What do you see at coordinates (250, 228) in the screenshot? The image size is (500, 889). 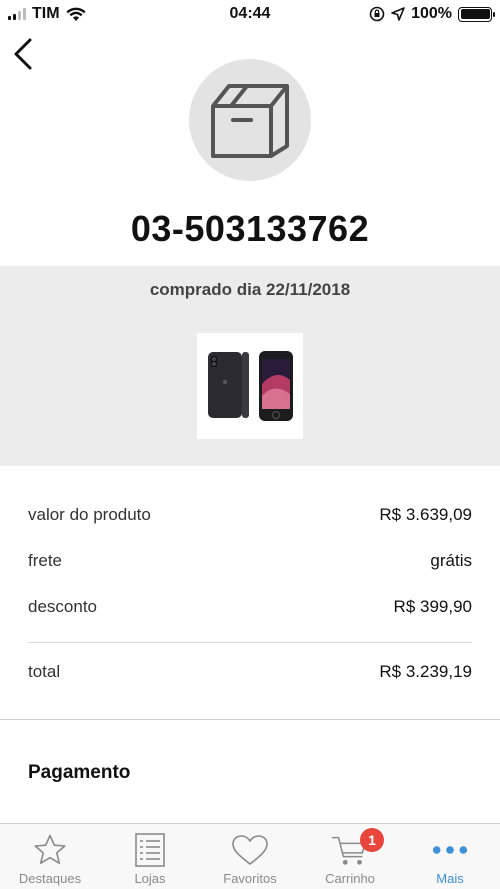 I see `order-id: 03-503133762` at bounding box center [250, 228].